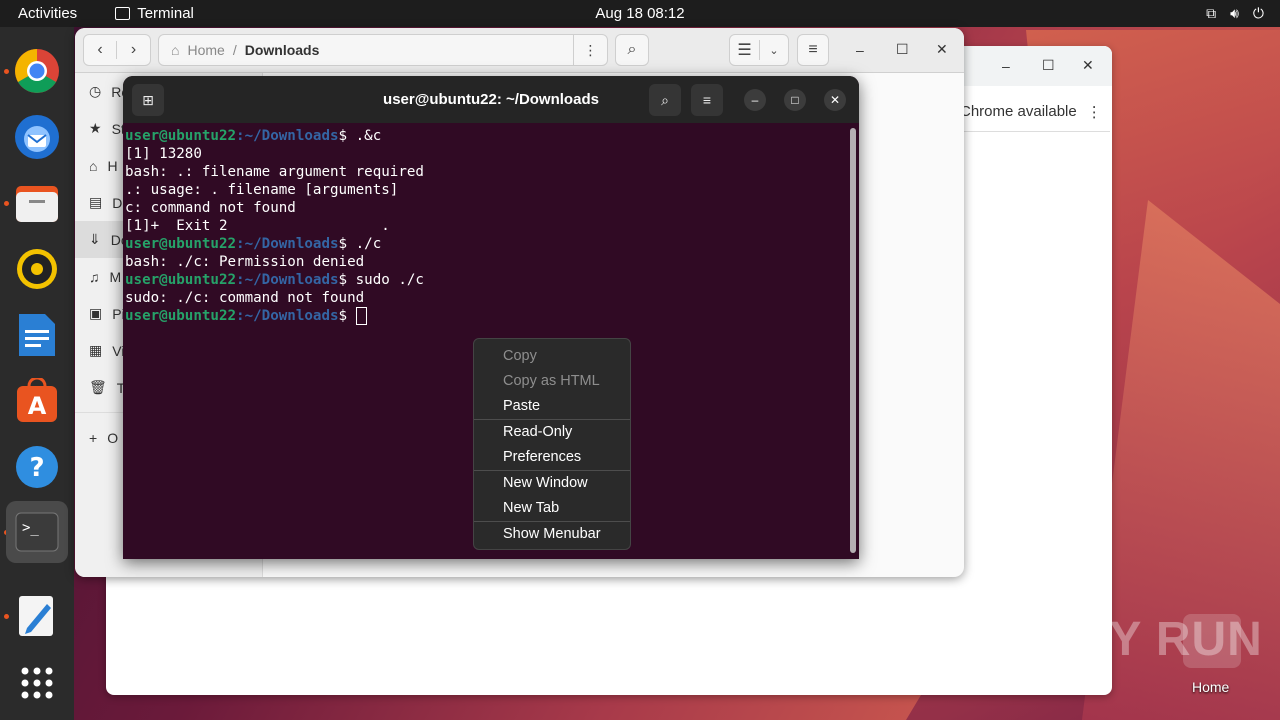 This screenshot has width=1280, height=720. I want to click on text-editor-icon, so click(37, 616).